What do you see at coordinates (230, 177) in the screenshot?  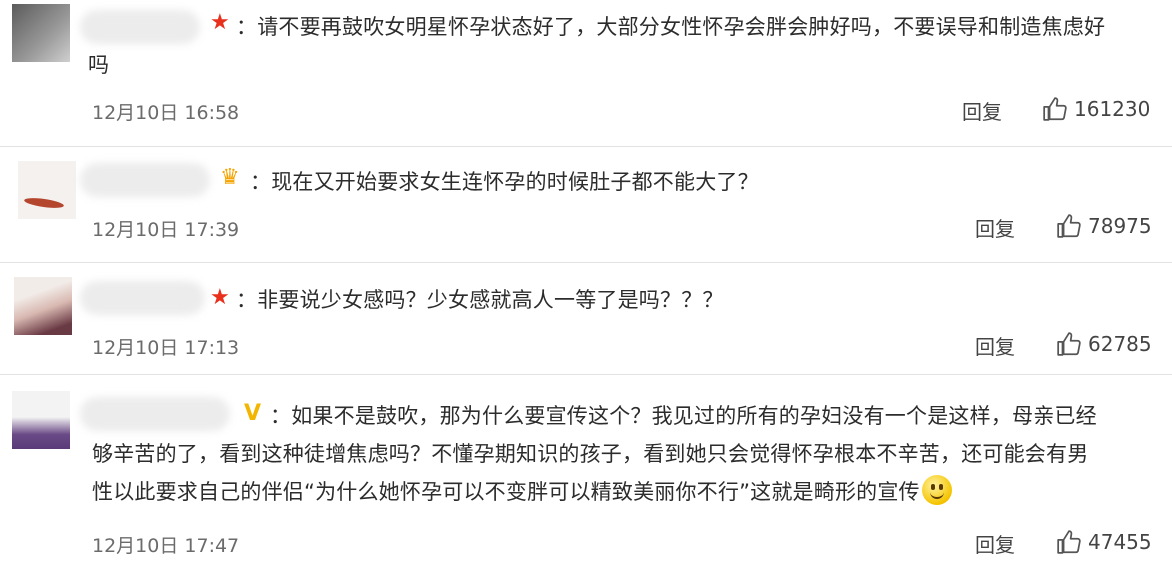 I see `crown-badge-icon: ♛` at bounding box center [230, 177].